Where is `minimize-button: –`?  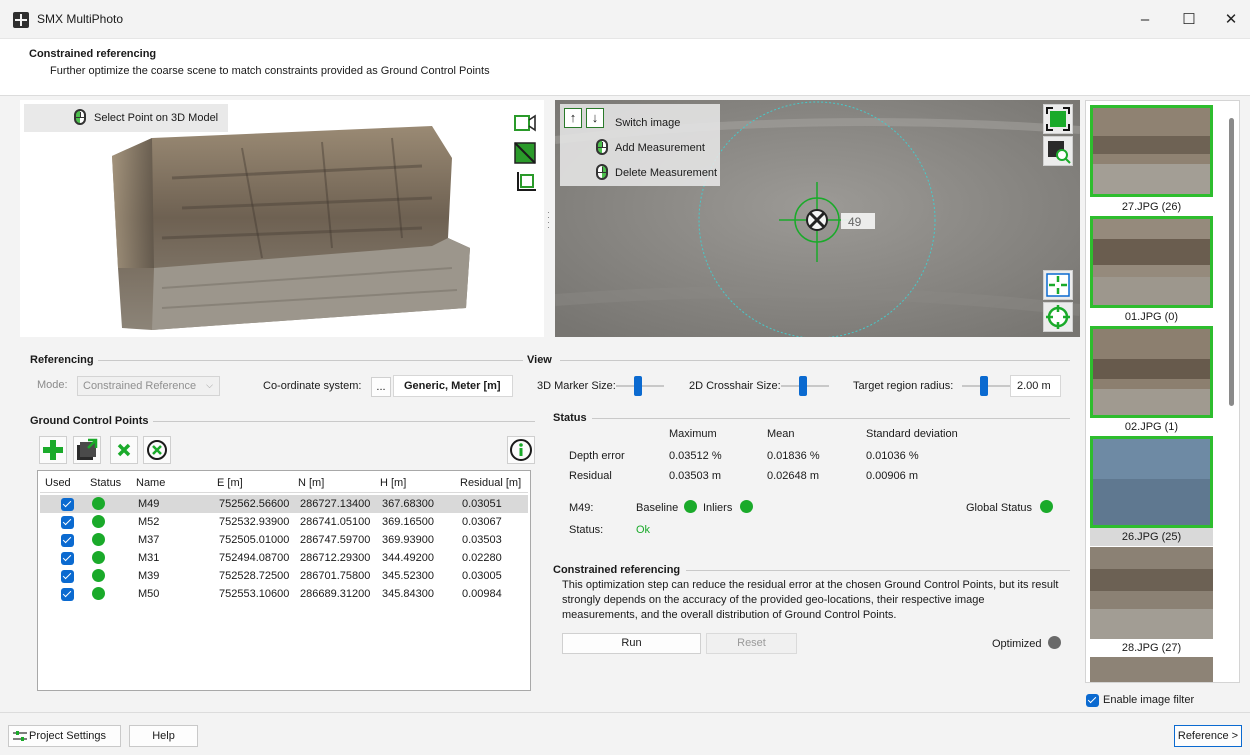 minimize-button: – is located at coordinates (1145, 20).